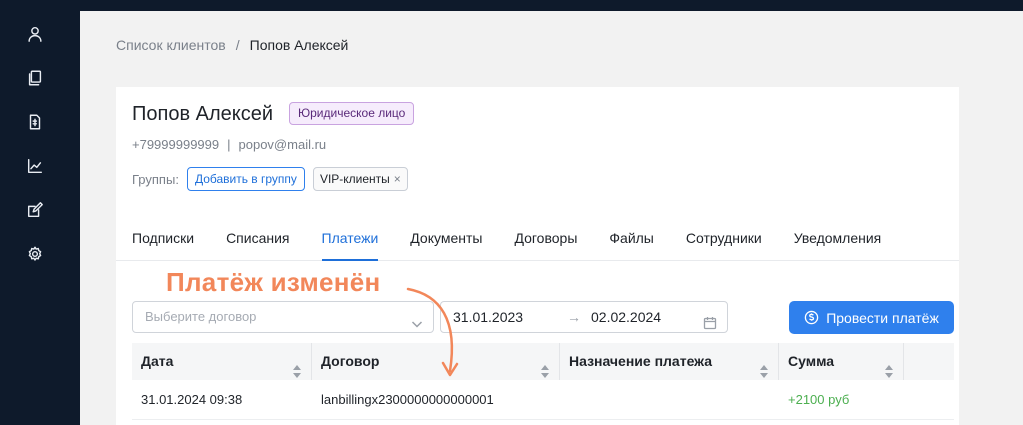 Image resolution: width=1023 pixels, height=425 pixels. Describe the element at coordinates (724, 245) in the screenshot. I see `tab-employees: Сотрудники` at that location.